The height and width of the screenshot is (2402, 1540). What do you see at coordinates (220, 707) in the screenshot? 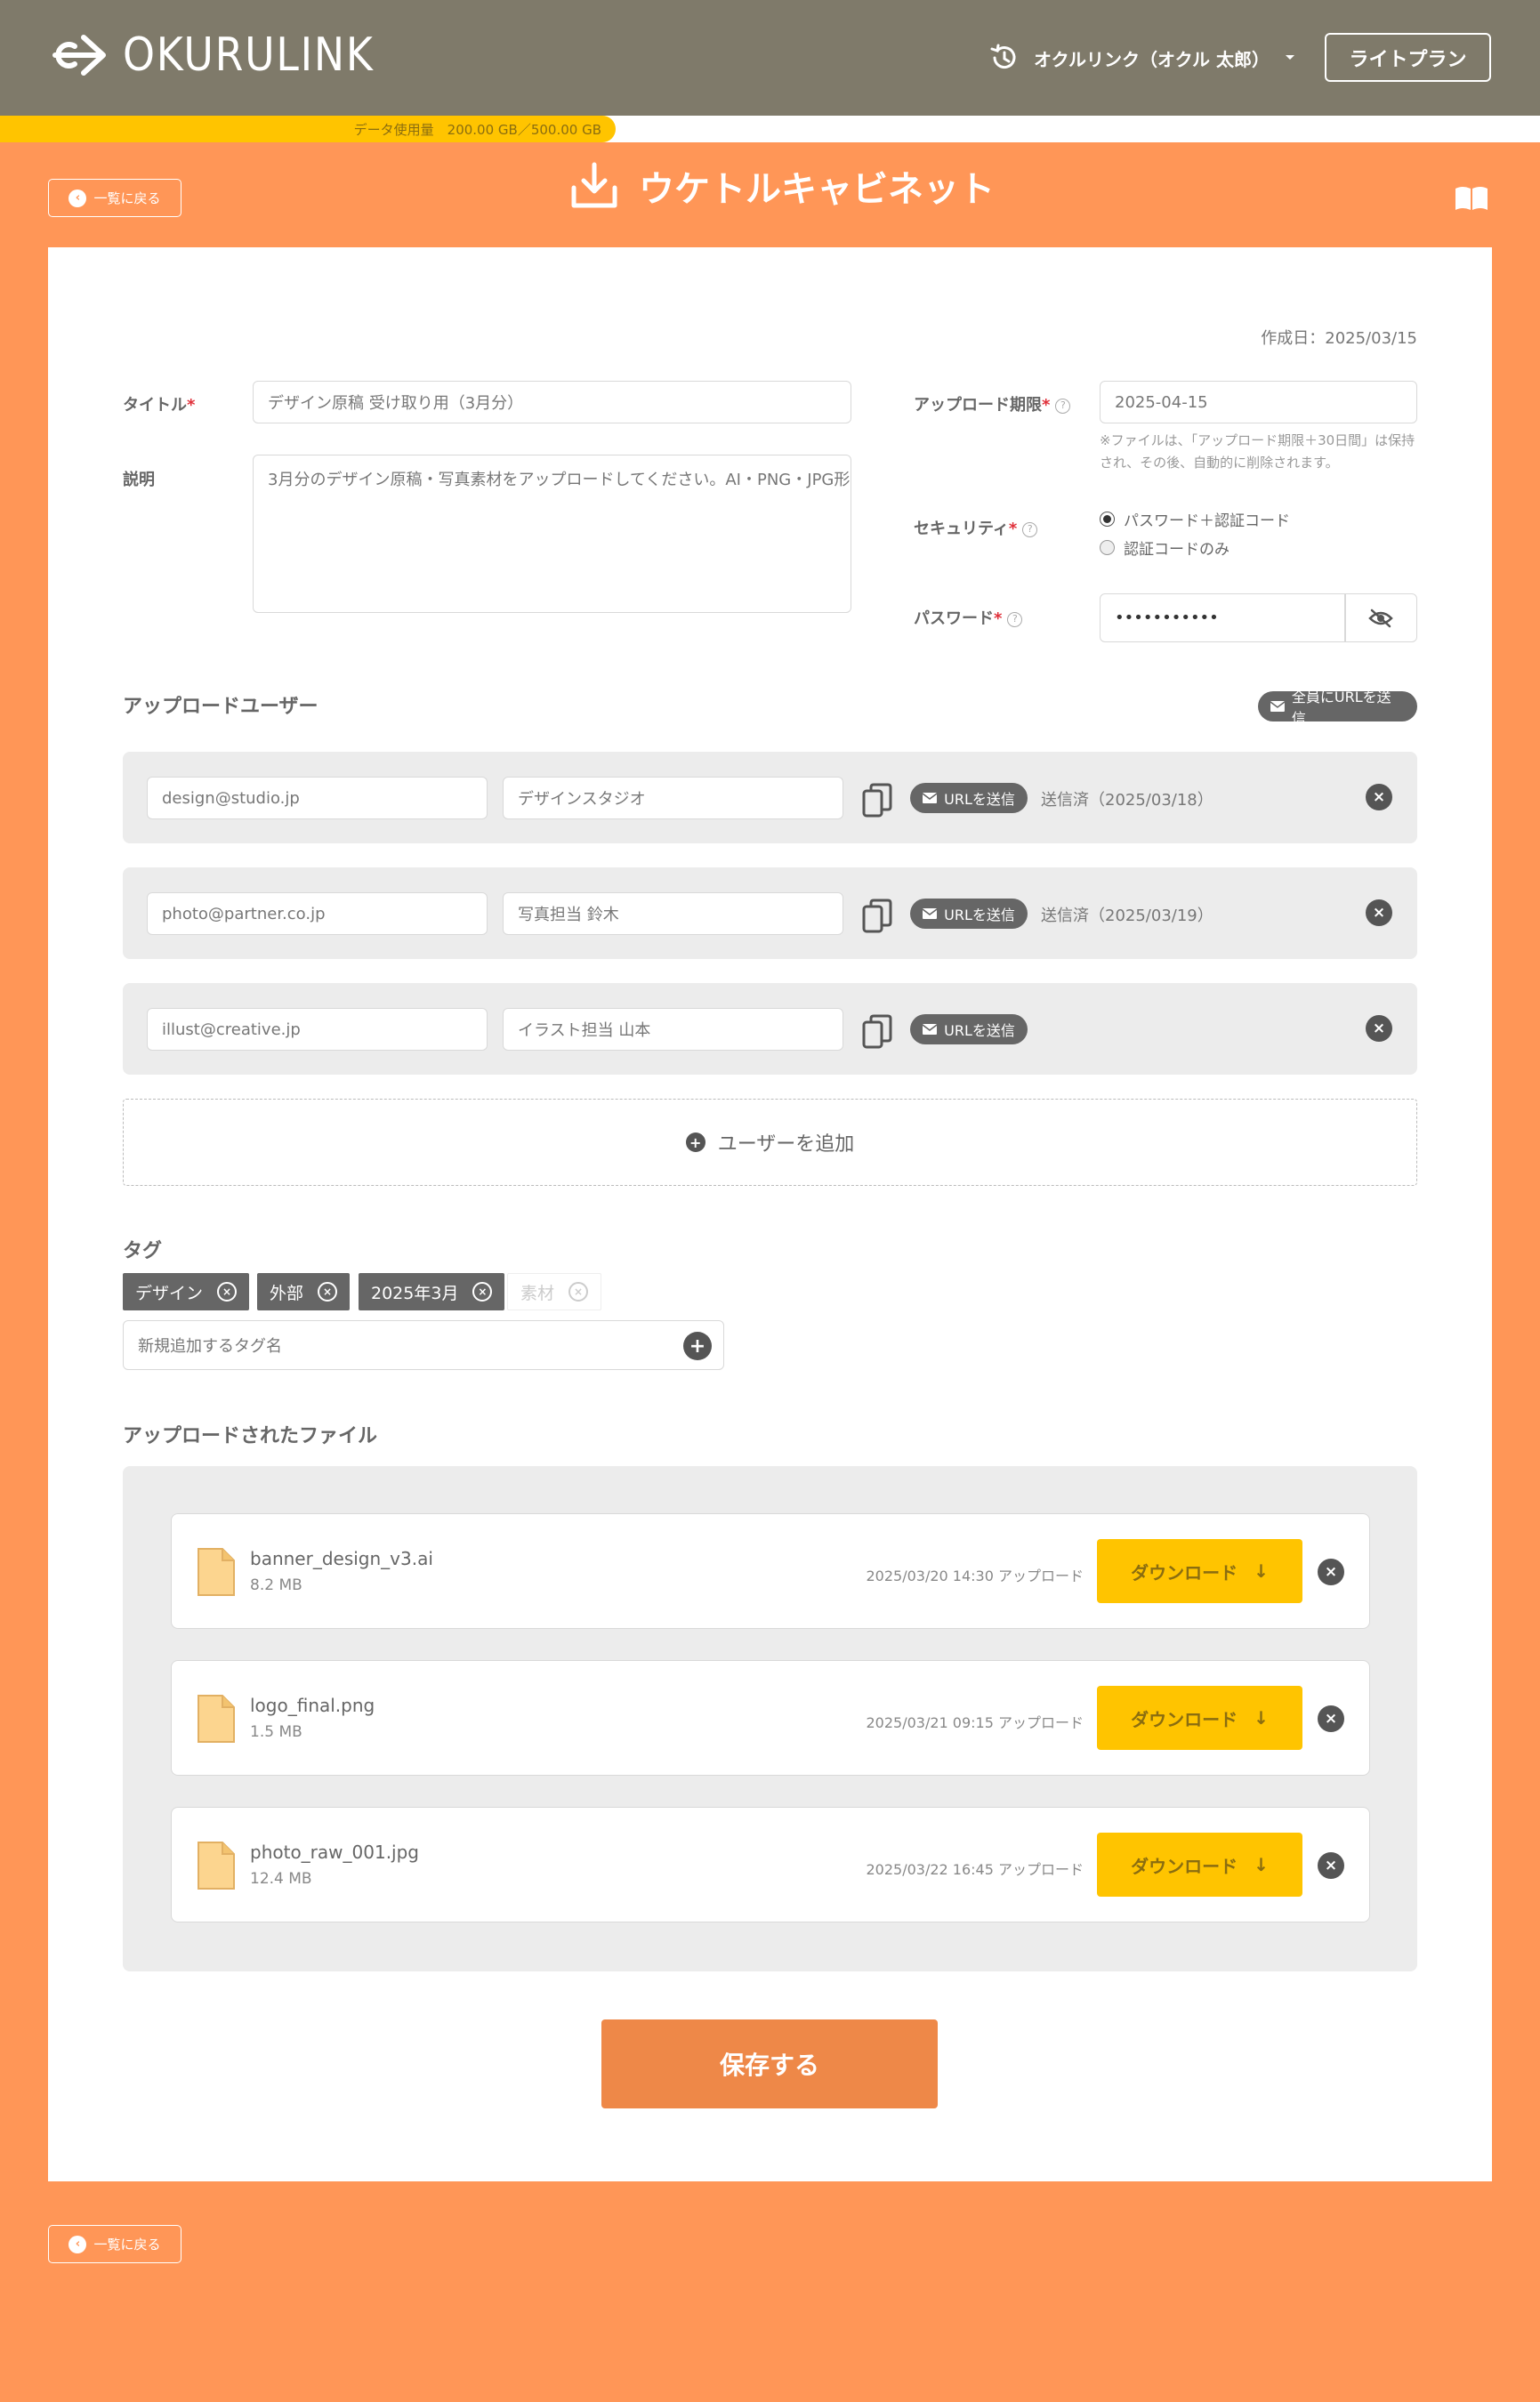
I see `upload-users-heading: アップロードユーザー` at bounding box center [220, 707].